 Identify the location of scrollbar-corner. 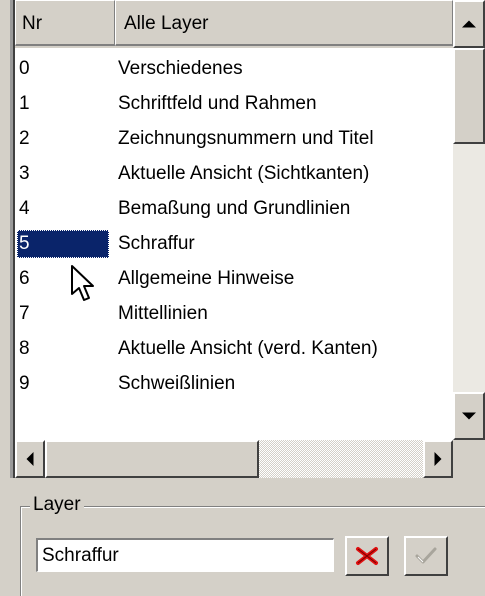
(469, 459).